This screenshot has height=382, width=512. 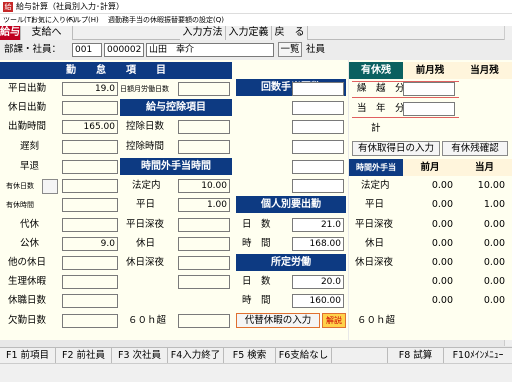 What do you see at coordinates (416, 356) in the screenshot?
I see `f8-button: F8 試算` at bounding box center [416, 356].